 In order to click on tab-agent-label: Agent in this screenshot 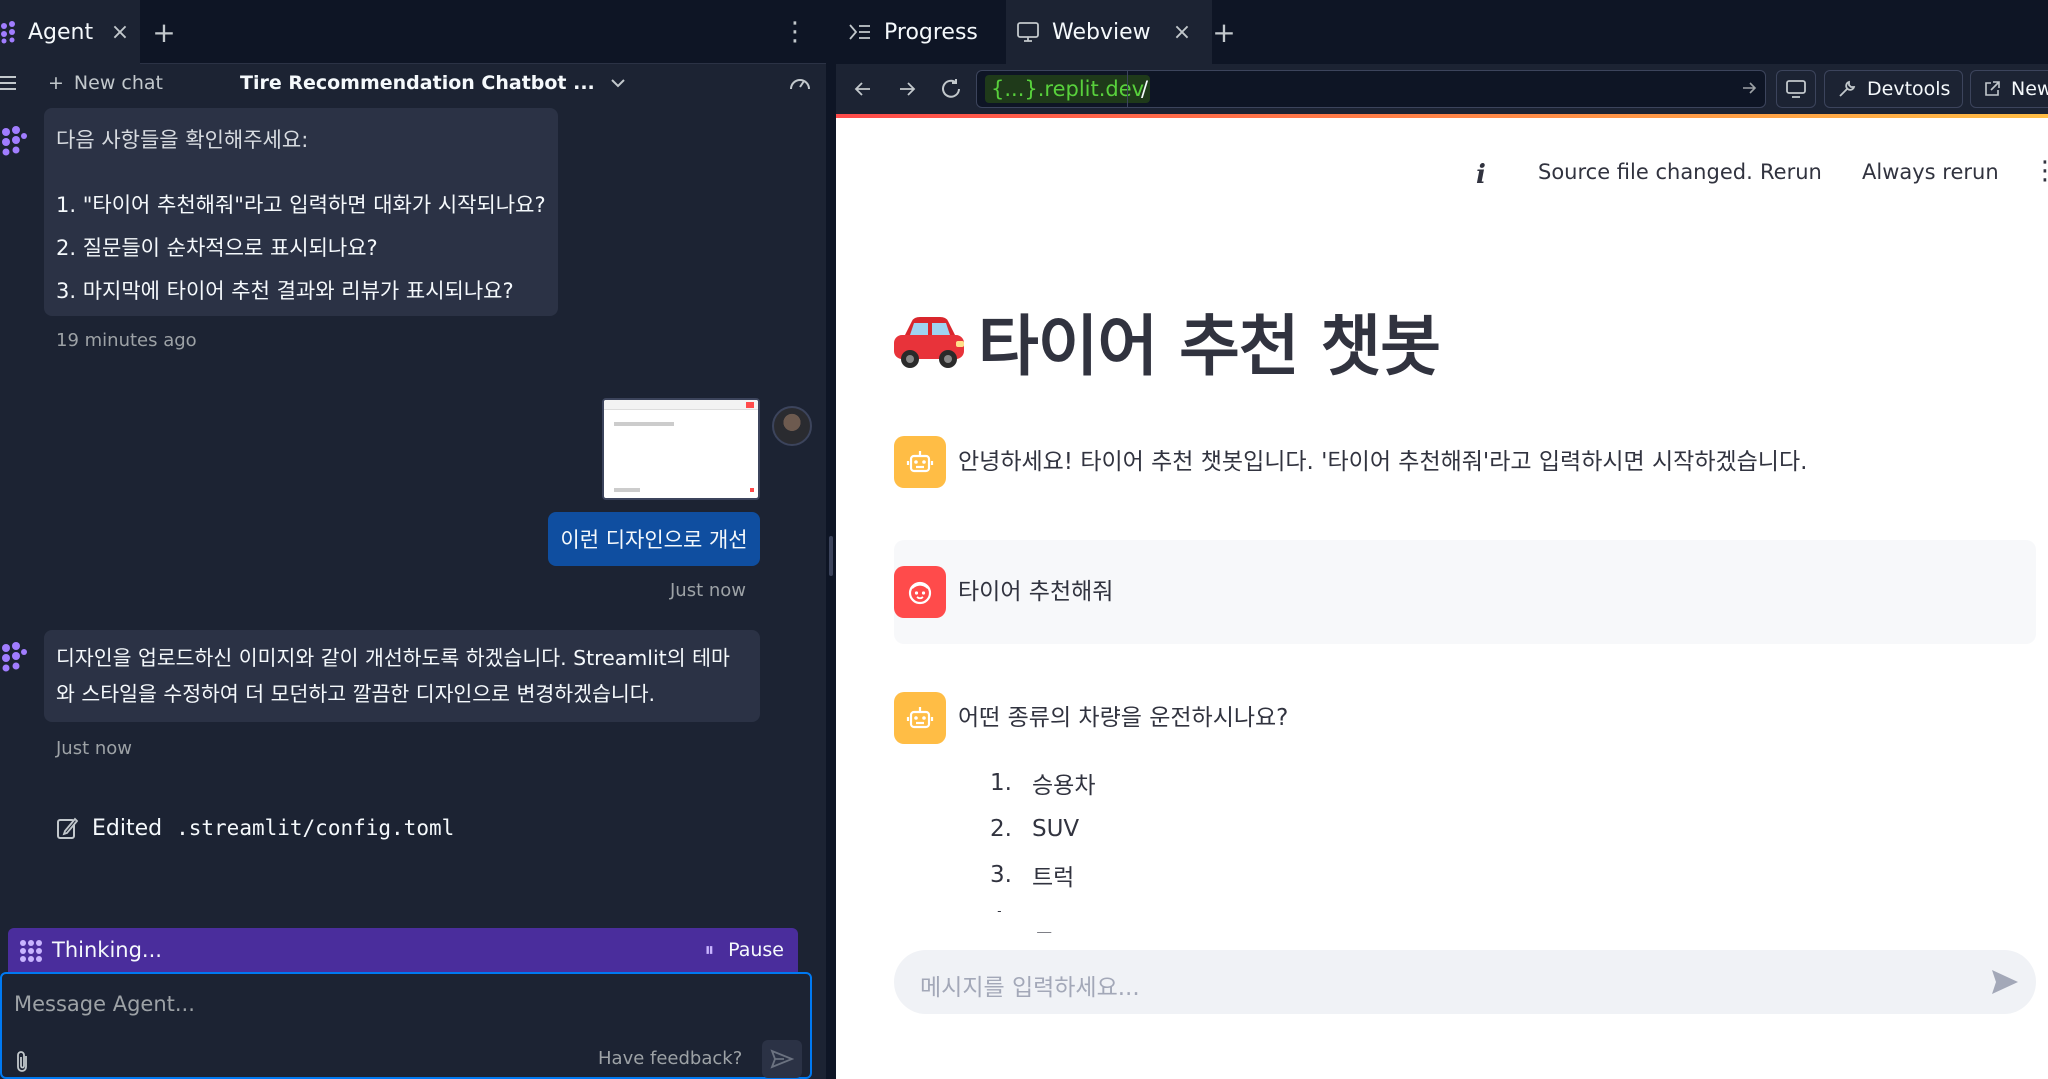, I will do `click(61, 32)`.